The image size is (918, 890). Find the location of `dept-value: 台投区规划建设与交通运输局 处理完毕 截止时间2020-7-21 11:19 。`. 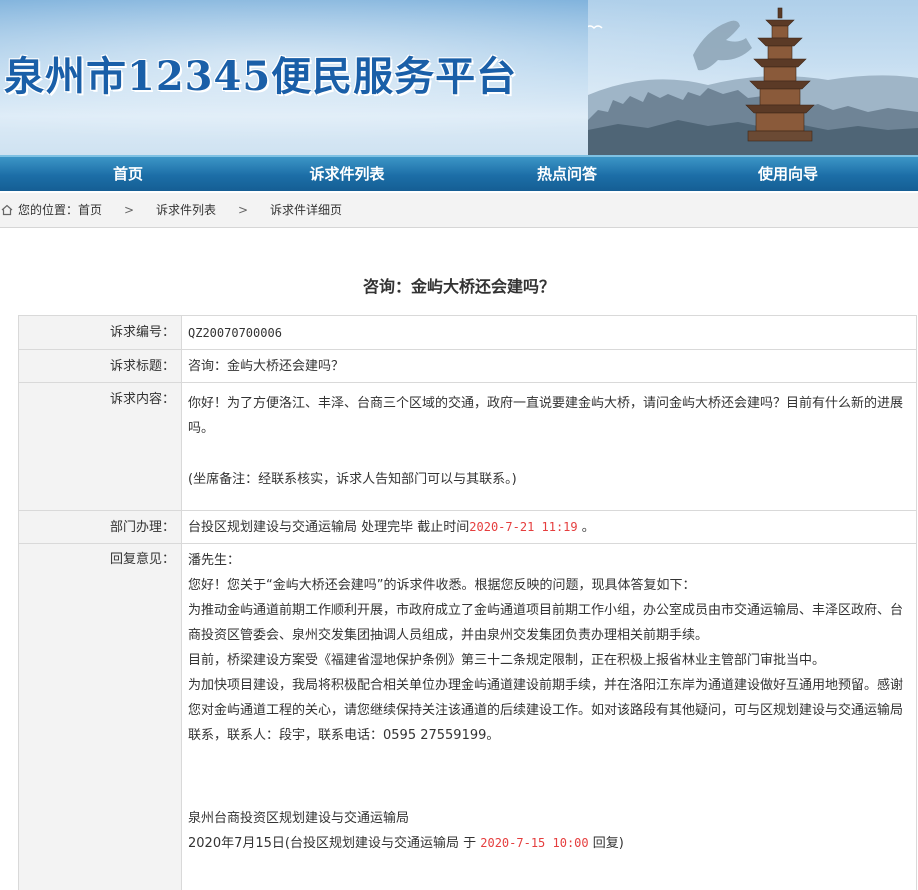

dept-value: 台投区规划建设与交通运输局 处理完毕 截止时间2020-7-21 11:19 。 is located at coordinates (548, 527).